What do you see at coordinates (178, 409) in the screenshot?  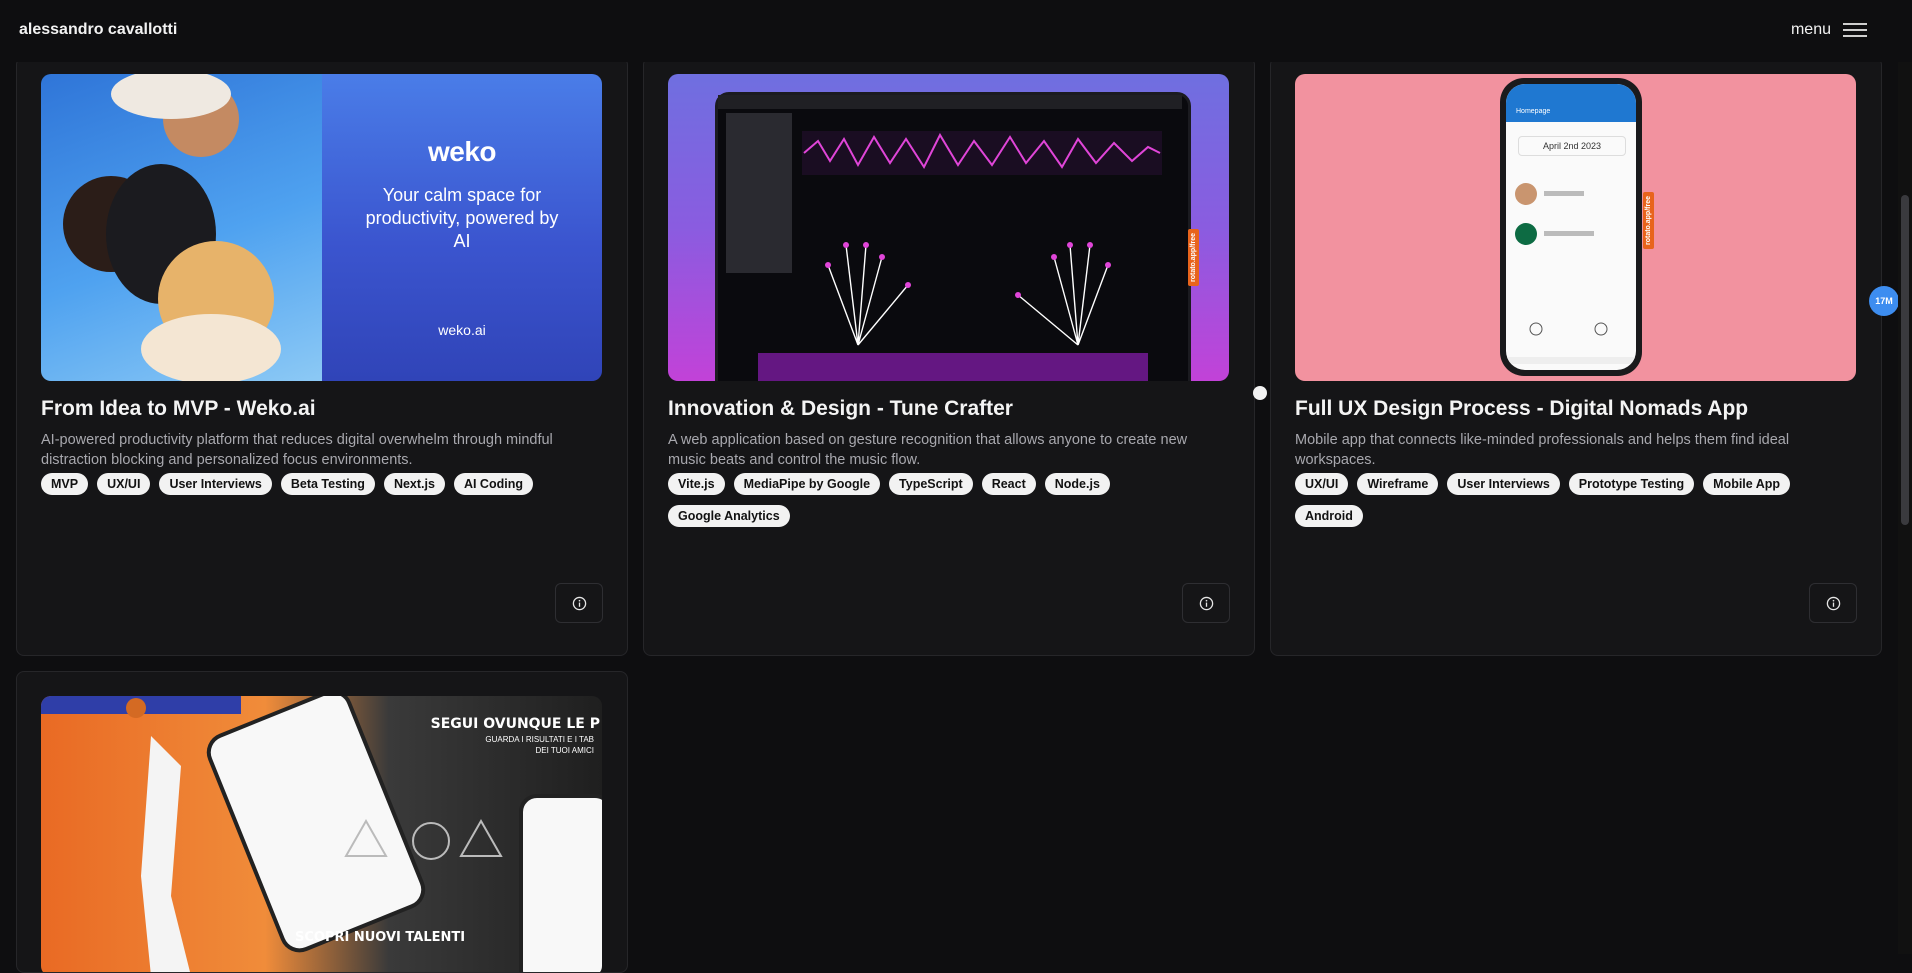 I see `project-title: From Idea to MVP - Weko.ai` at bounding box center [178, 409].